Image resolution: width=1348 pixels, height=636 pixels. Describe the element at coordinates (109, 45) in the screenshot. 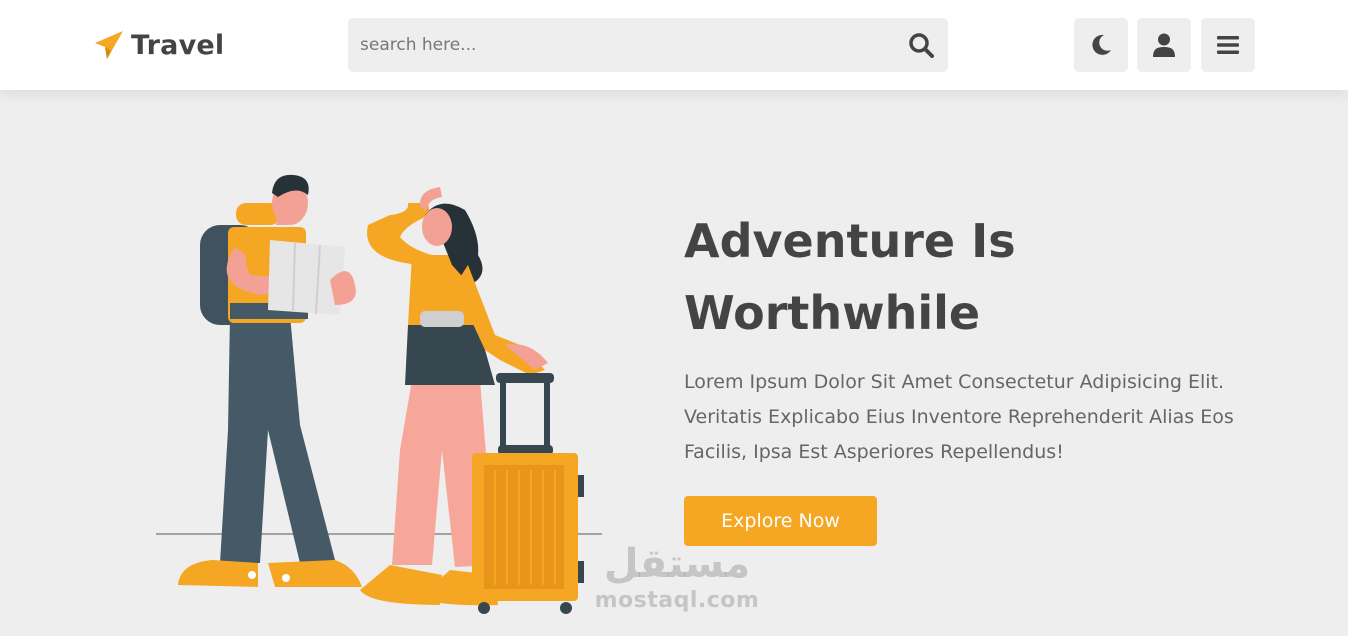

I see `paper-plane-icon` at that location.